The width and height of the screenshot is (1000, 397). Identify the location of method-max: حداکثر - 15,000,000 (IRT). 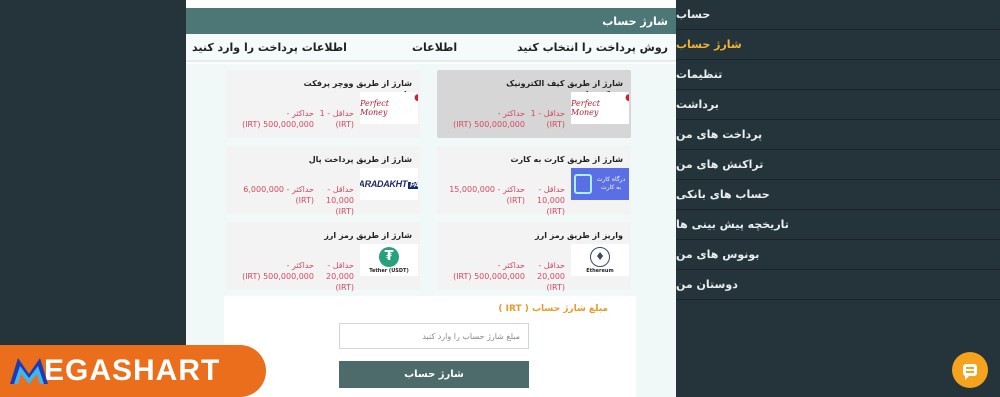
(487, 195).